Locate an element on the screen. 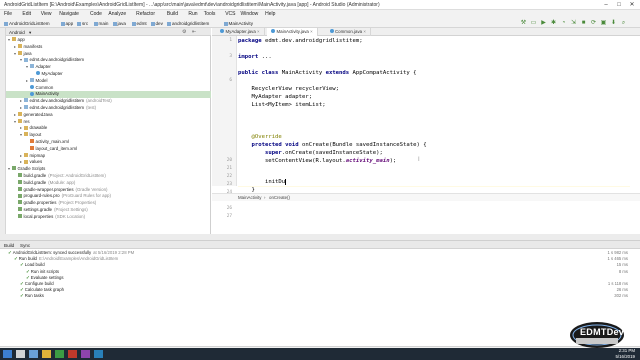 The image size is (640, 360). breadcrumb-item: app is located at coordinates (66, 23).